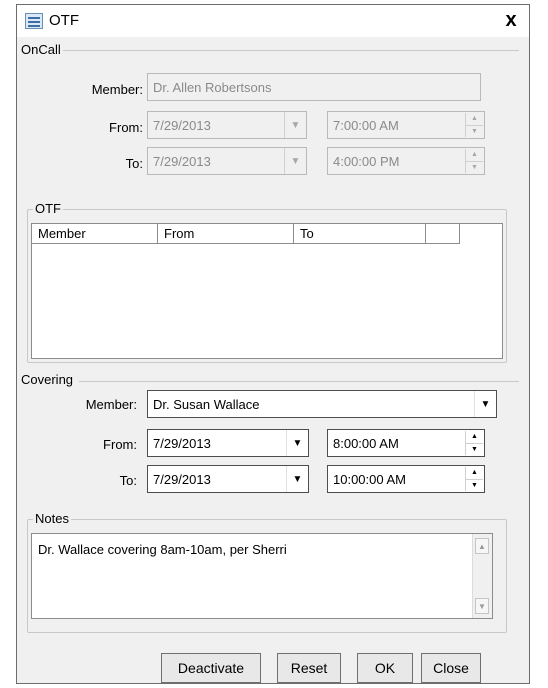 The height and width of the screenshot is (688, 548). What do you see at coordinates (366, 125) in the screenshot?
I see `oncall-from-time-value: 7:00:00 AM` at bounding box center [366, 125].